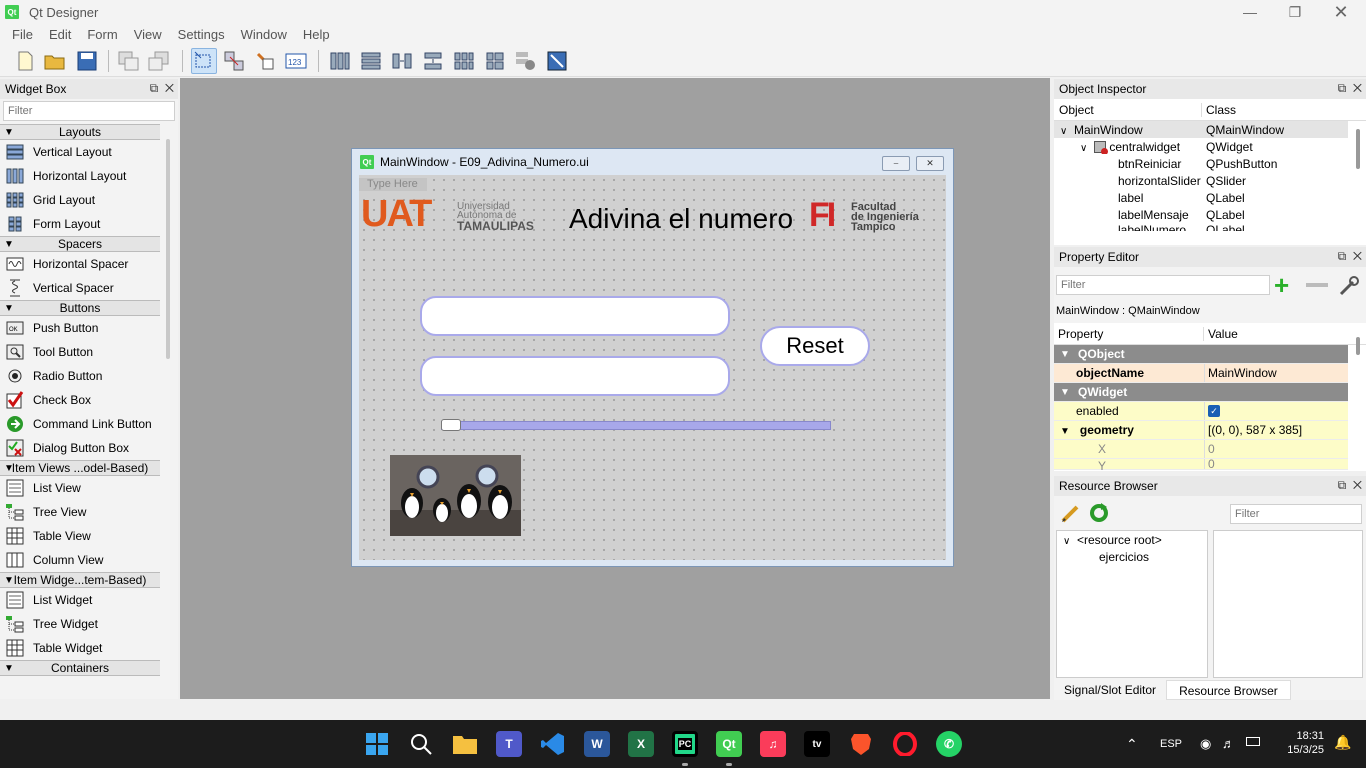 Image resolution: width=1366 pixels, height=768 pixels. I want to click on edit-widgets-icon, so click(204, 61).